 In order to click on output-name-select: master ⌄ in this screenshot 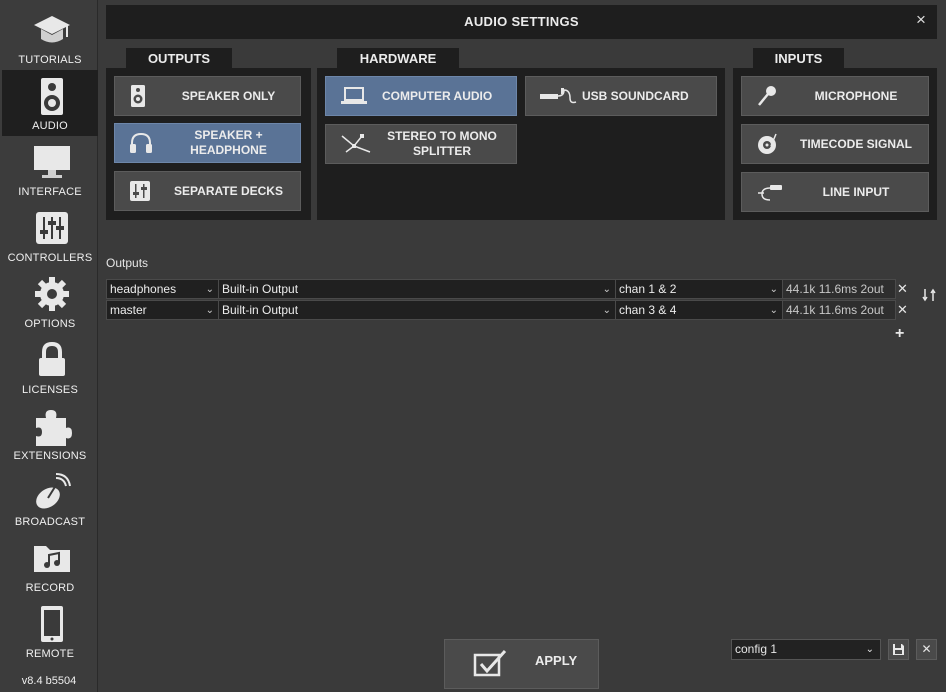, I will do `click(162, 310)`.